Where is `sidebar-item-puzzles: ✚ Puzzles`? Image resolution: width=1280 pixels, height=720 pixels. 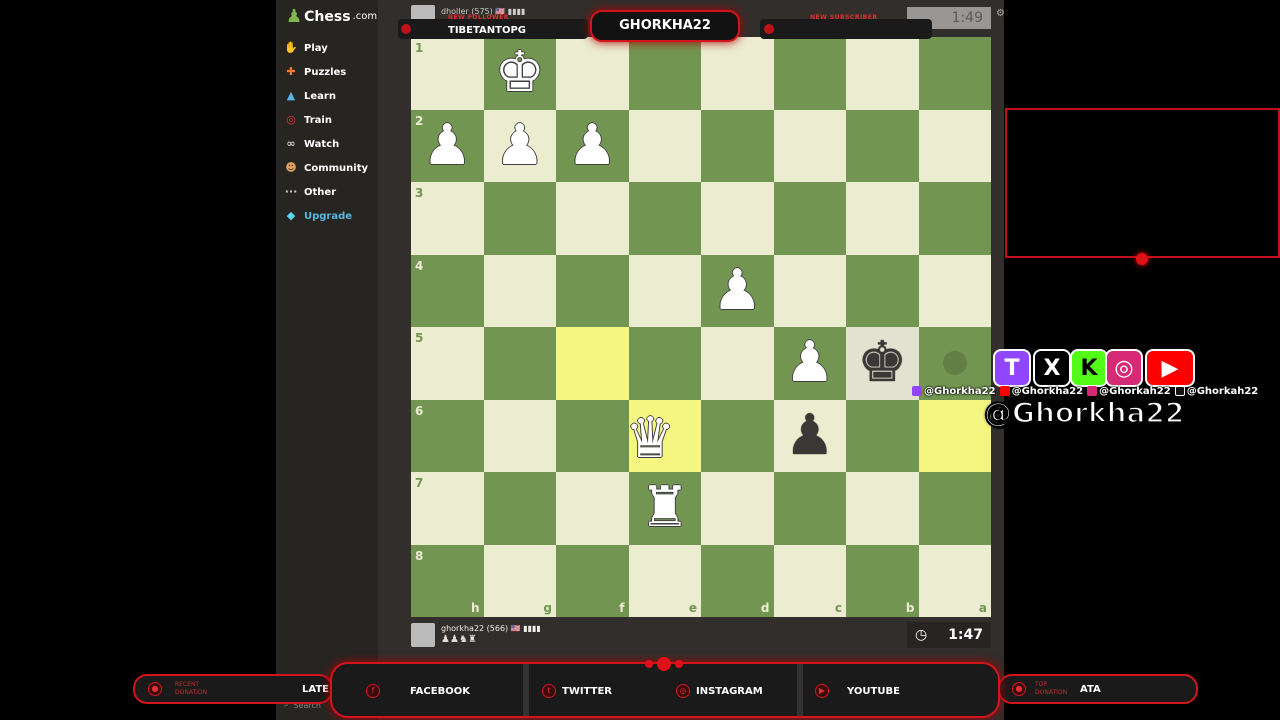 sidebar-item-puzzles: ✚ Puzzles is located at coordinates (331, 72).